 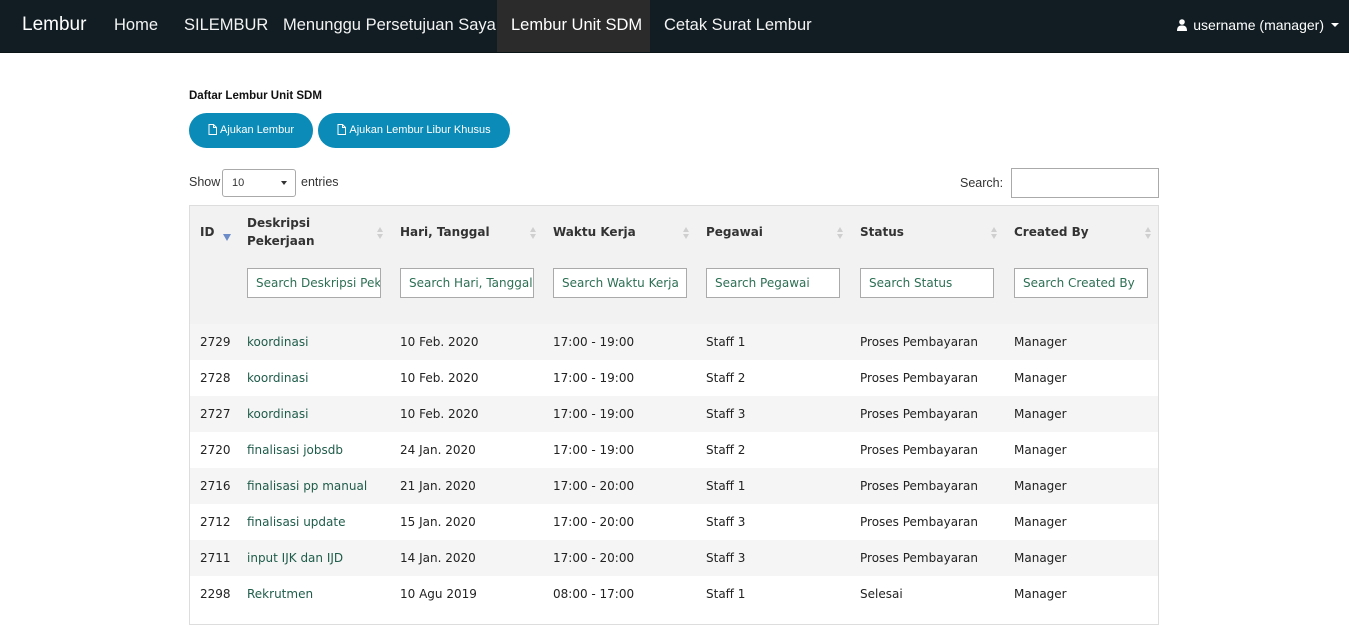 What do you see at coordinates (314, 283) in the screenshot?
I see `search-deskripsi-input: Search Deskripsi Pekerjaan` at bounding box center [314, 283].